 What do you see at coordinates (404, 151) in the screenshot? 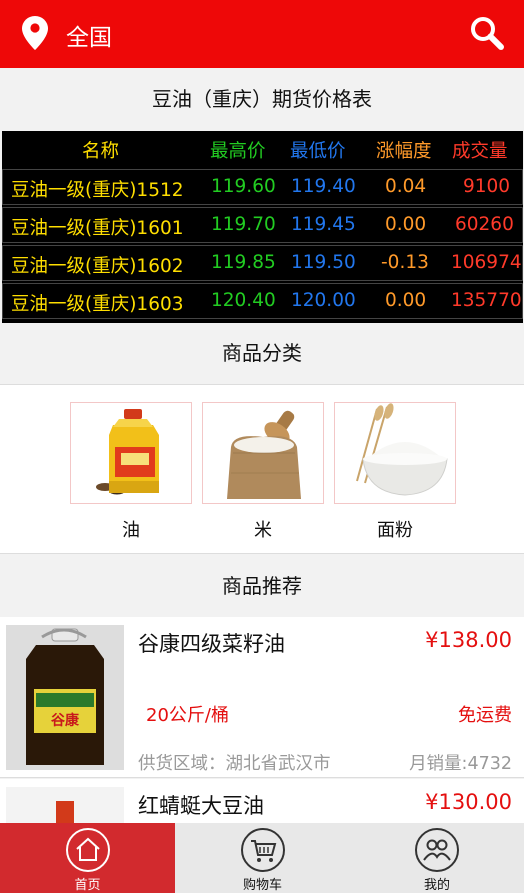
I see `col-header-change: 涨幅度` at bounding box center [404, 151].